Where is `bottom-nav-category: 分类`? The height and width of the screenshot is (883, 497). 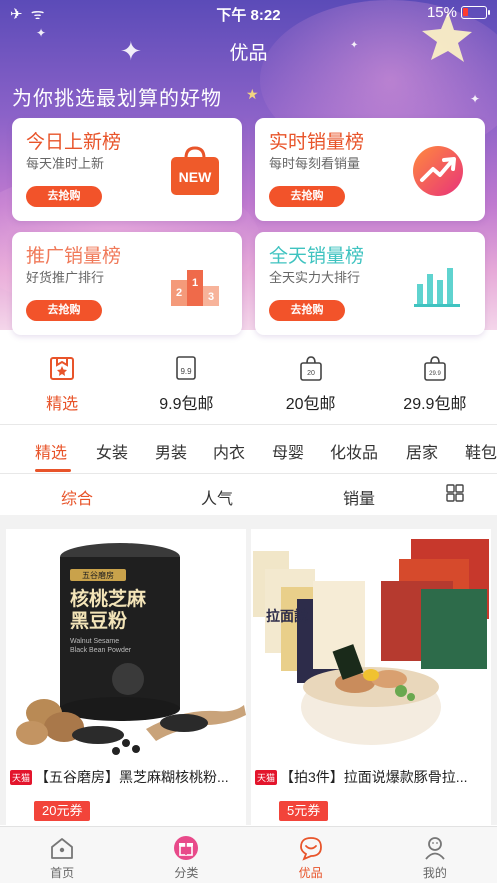
bottom-nav-category: 分类 is located at coordinates (186, 855).